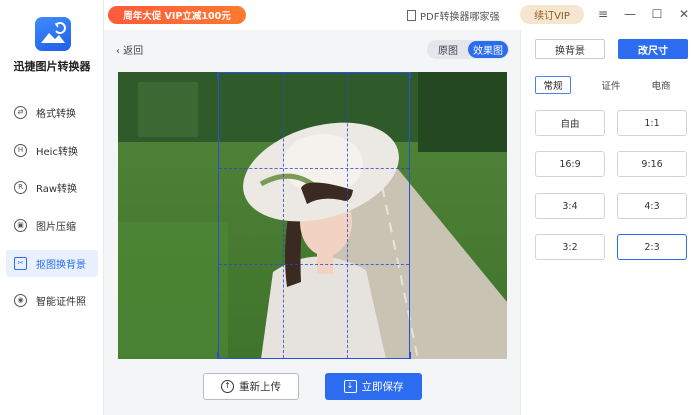 This screenshot has height=415, width=700. Describe the element at coordinates (570, 206) in the screenshot. I see `ratio-3-4: 3:4` at that location.